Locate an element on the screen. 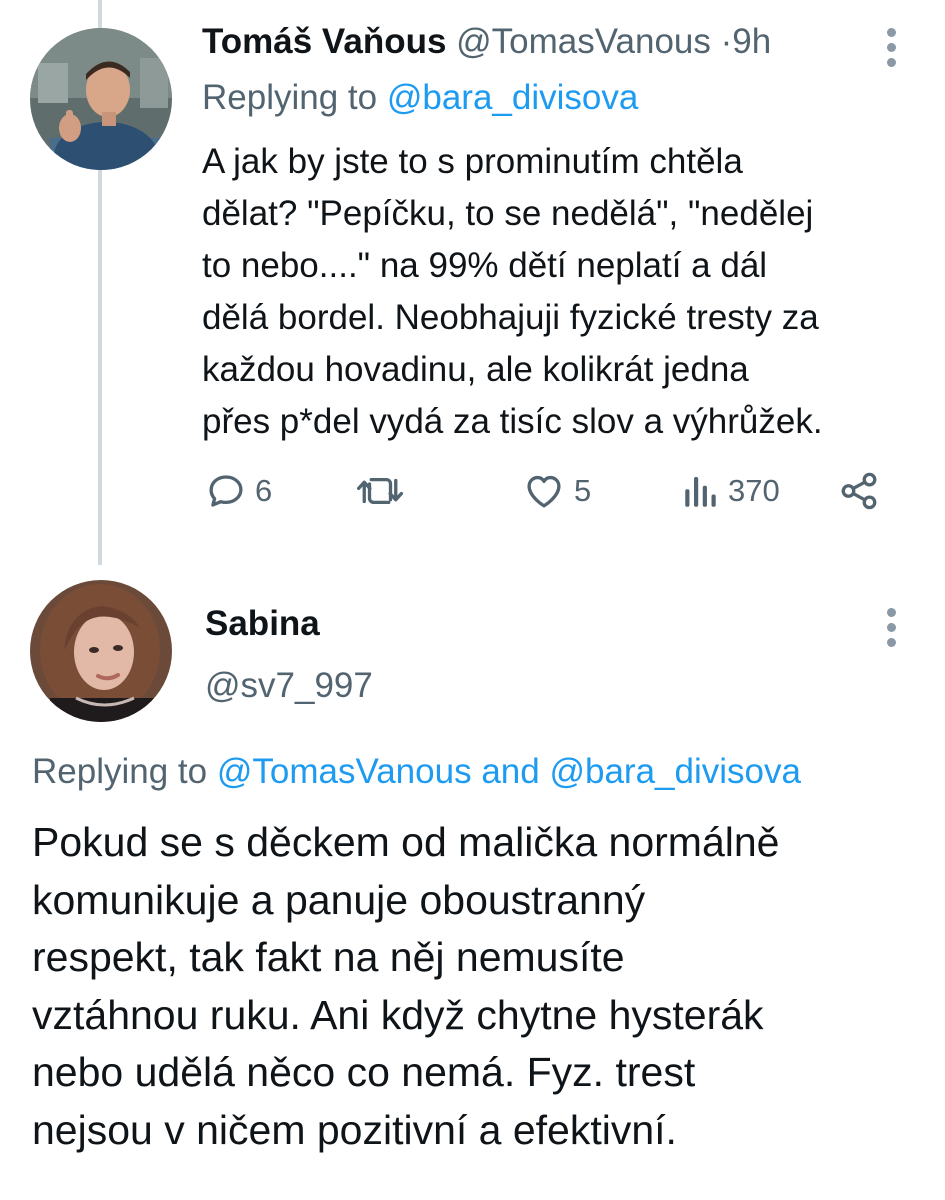 This screenshot has height=1200, width=945. tweet-header: Tomáš Vaňous @TomasVanous ·9h is located at coordinates (486, 42).